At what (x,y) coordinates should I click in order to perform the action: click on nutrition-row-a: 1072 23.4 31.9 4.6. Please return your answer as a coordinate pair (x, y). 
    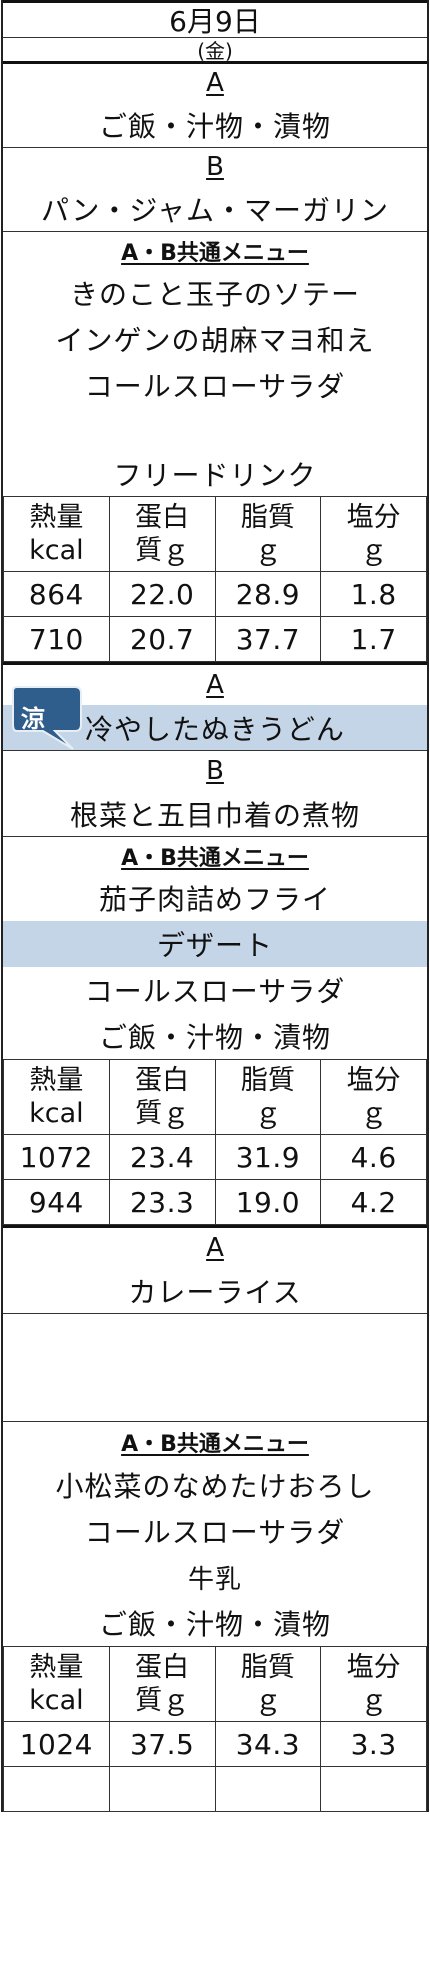
    Looking at the image, I should click on (215, 1157).